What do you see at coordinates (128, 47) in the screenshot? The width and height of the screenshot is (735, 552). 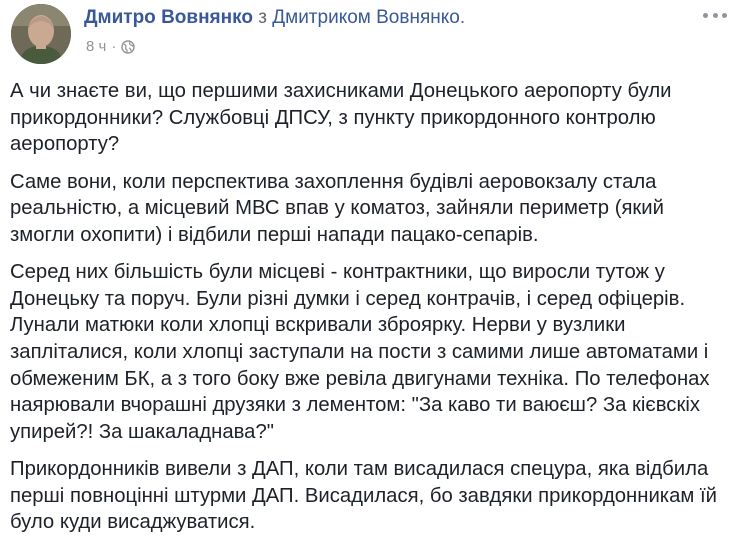 I see `globe-icon` at bounding box center [128, 47].